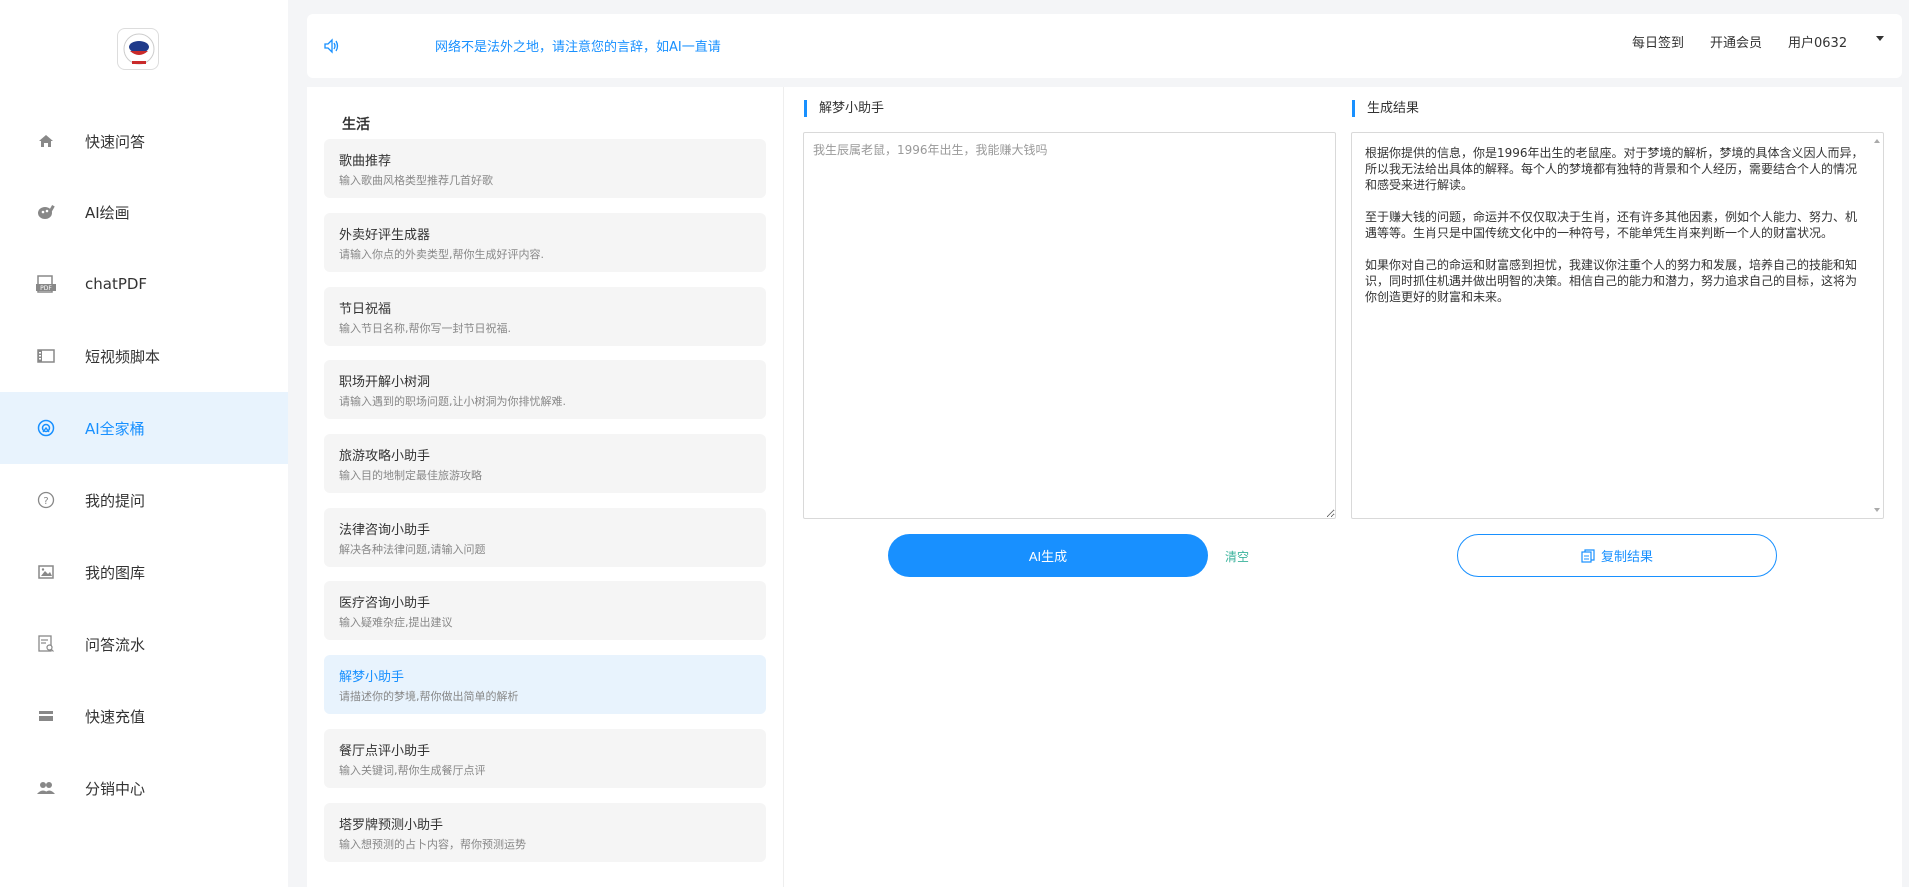 The height and width of the screenshot is (887, 1909). I want to click on tool-title: 歌曲推荐, so click(365, 161).